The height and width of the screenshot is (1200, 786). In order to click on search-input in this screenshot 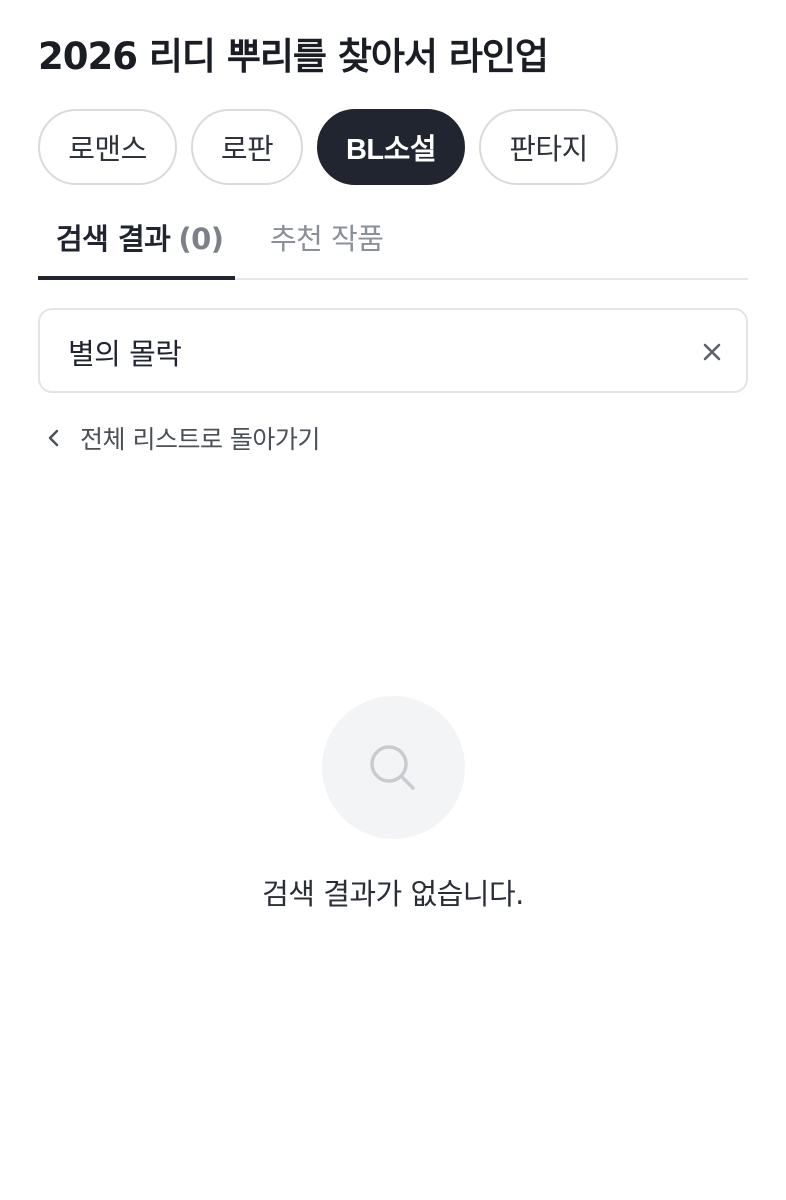, I will do `click(368, 352)`.